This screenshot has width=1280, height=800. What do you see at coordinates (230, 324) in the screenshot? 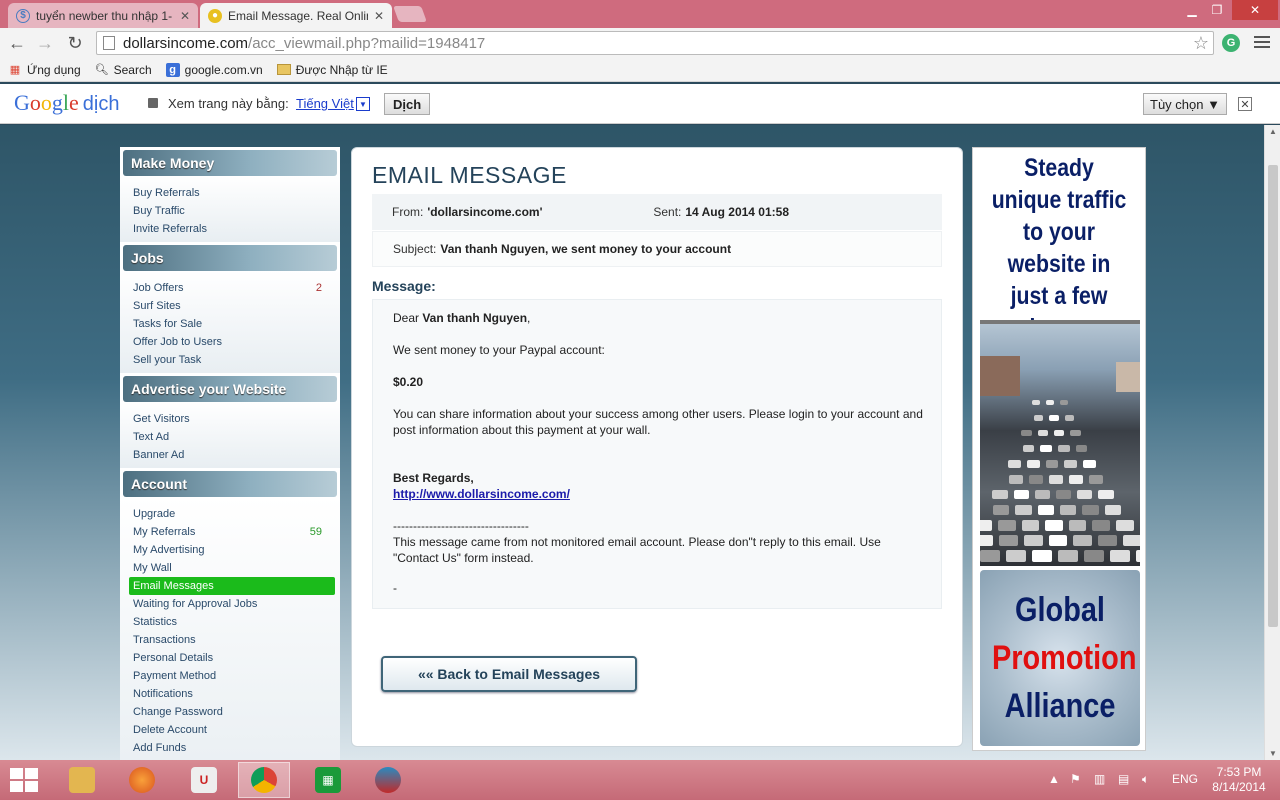
I see `sidebar-item-tasks-for-sale: Tasks for Sale` at bounding box center [230, 324].